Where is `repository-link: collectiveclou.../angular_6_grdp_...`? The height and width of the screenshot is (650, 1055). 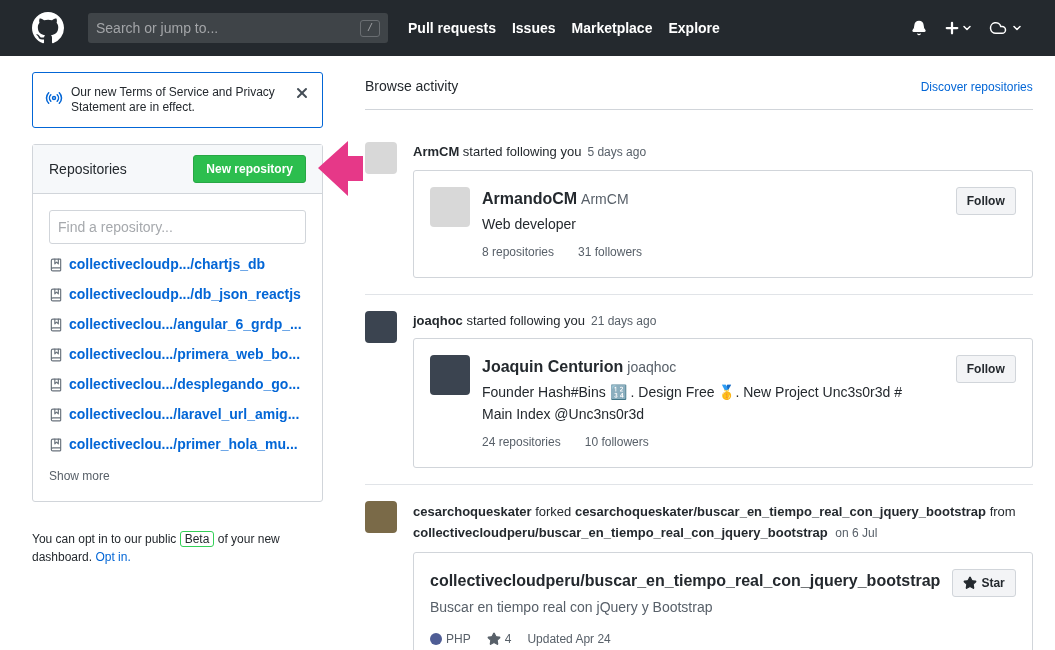 repository-link: collectiveclou.../angular_6_grdp_... is located at coordinates (185, 324).